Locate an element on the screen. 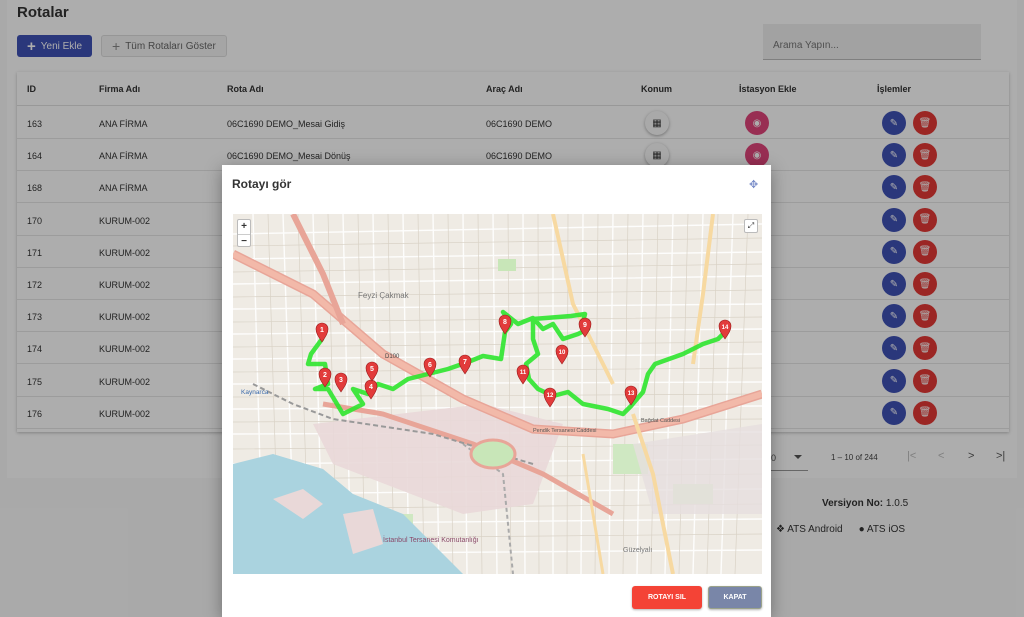 This screenshot has width=1024, height=617. marker-label: 12 is located at coordinates (550, 396).